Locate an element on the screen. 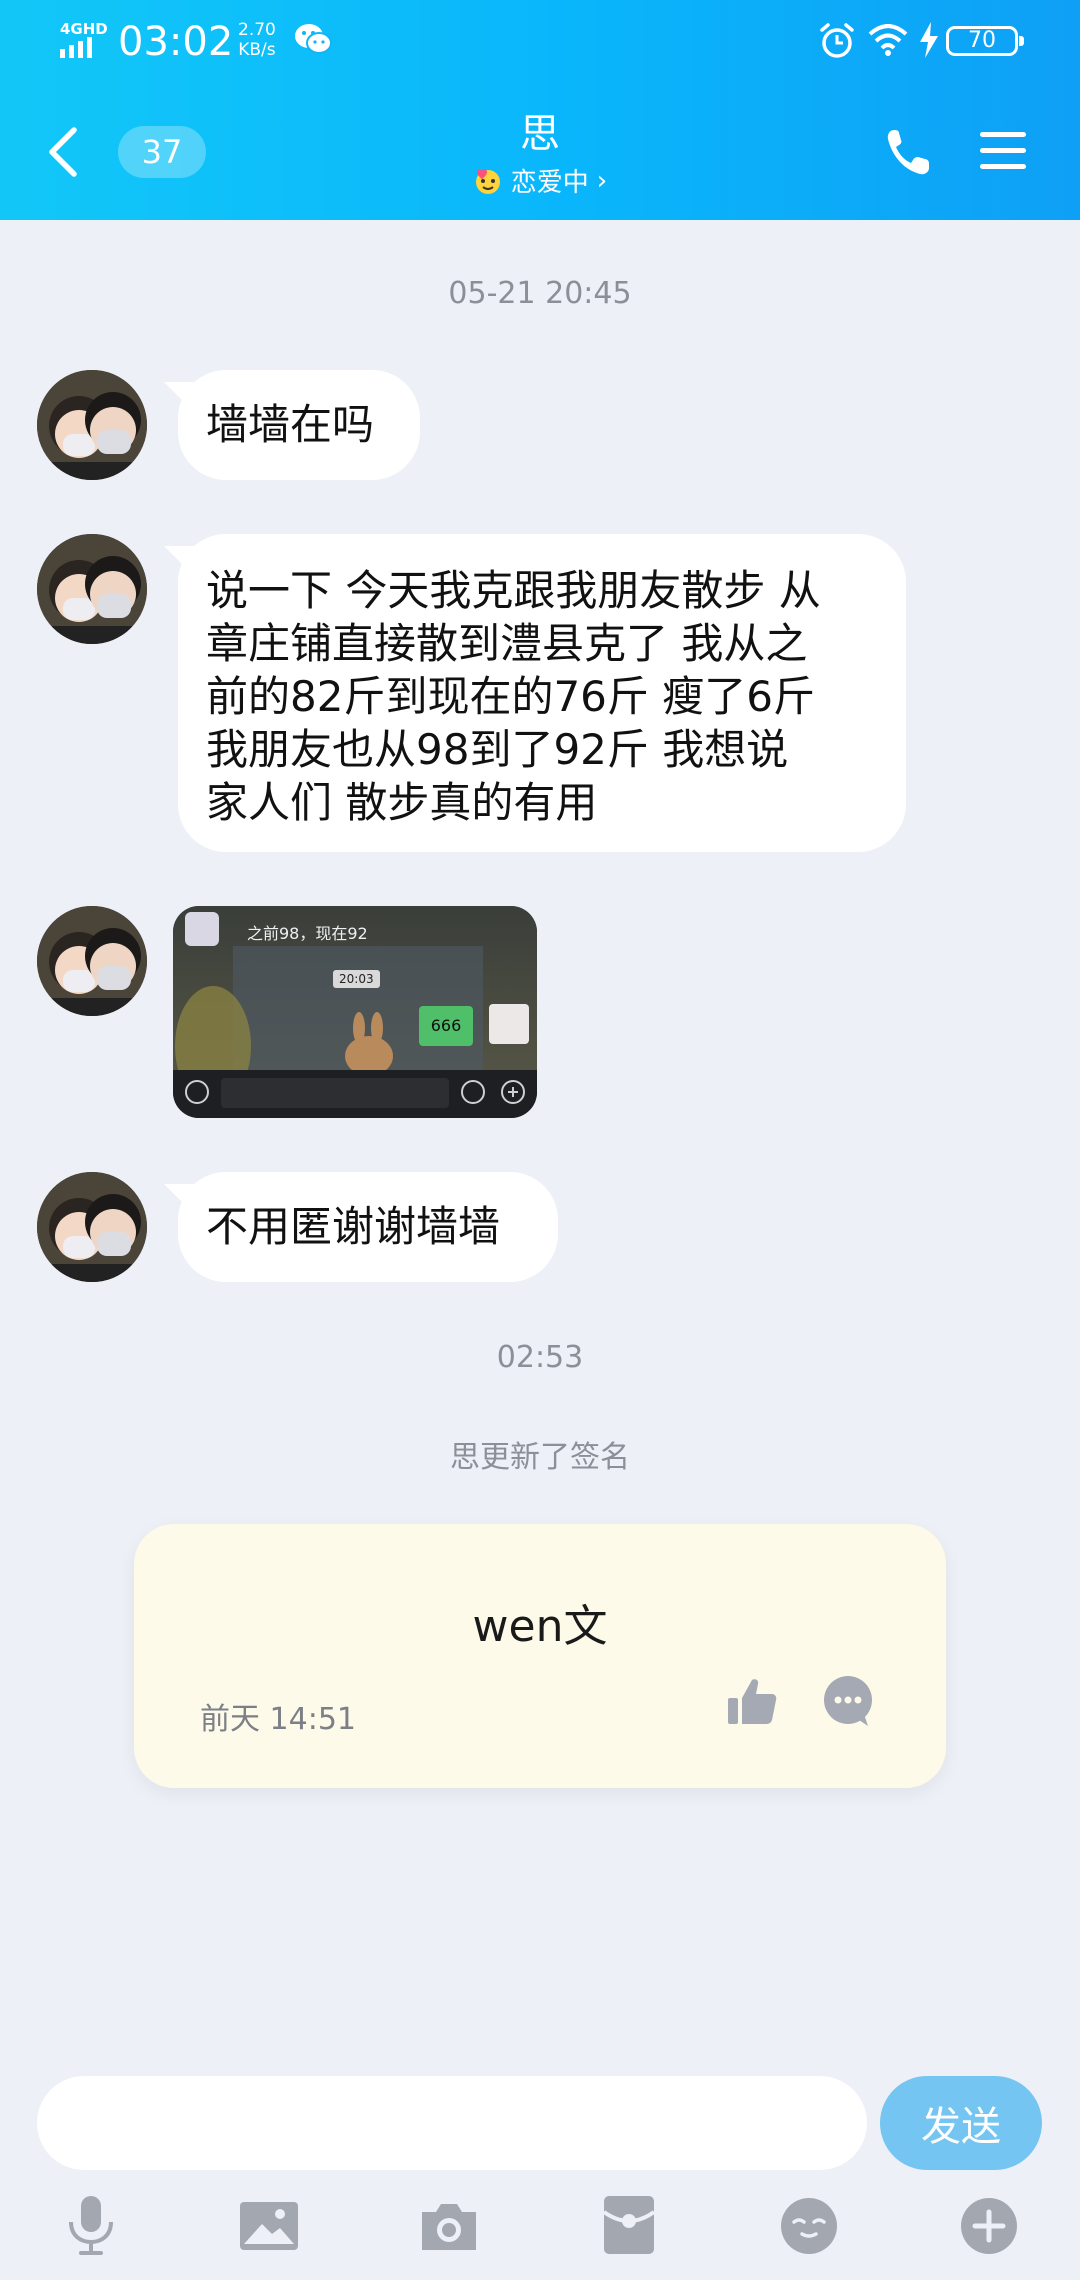  message-bubble: 墙墙在吗 is located at coordinates (299, 425).